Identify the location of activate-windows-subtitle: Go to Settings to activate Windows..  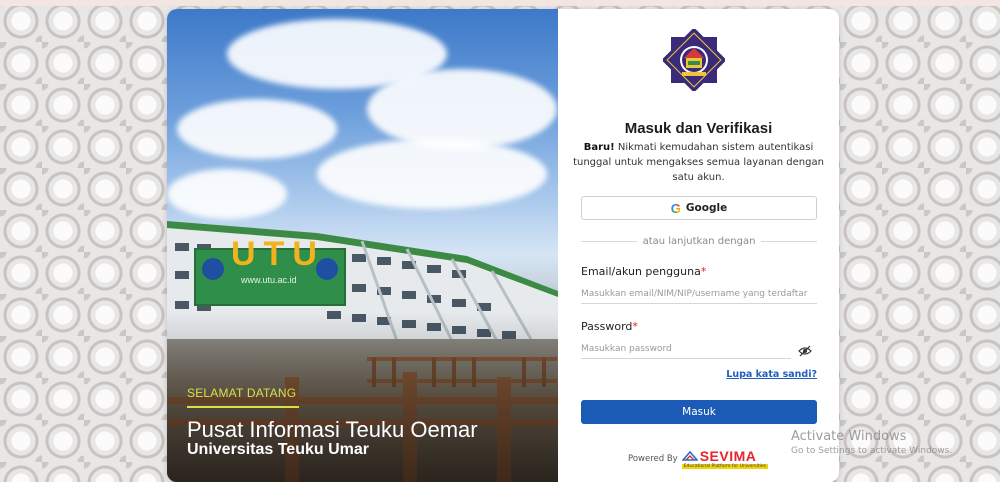
(872, 451).